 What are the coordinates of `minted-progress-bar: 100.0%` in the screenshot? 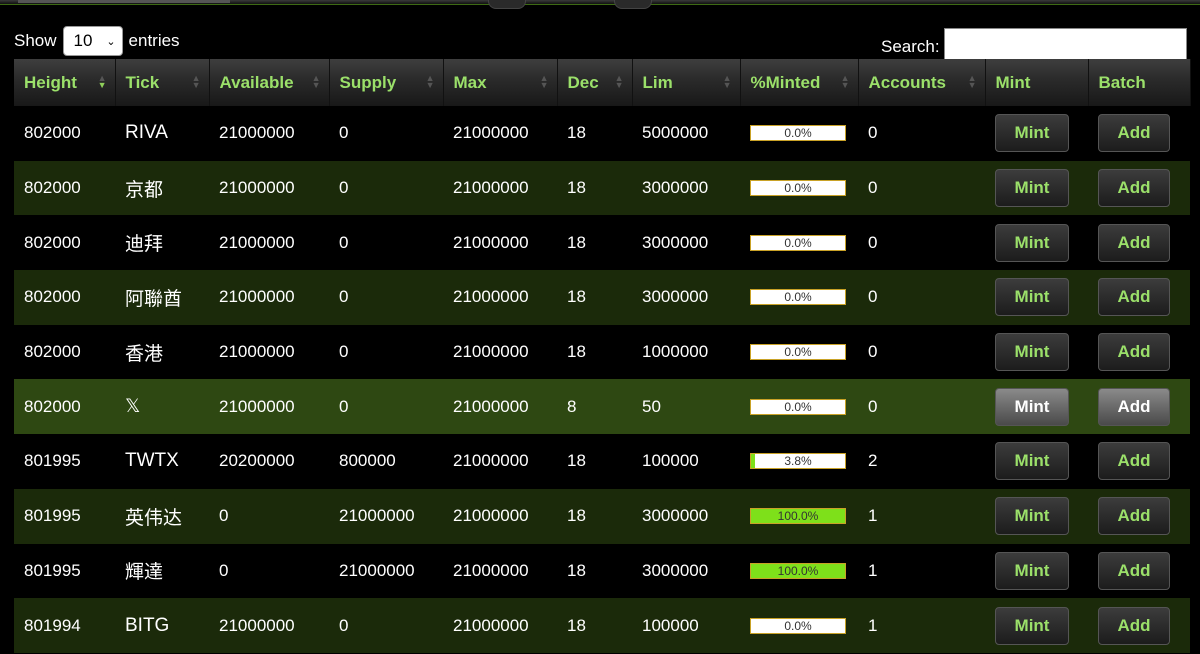 It's located at (798, 570).